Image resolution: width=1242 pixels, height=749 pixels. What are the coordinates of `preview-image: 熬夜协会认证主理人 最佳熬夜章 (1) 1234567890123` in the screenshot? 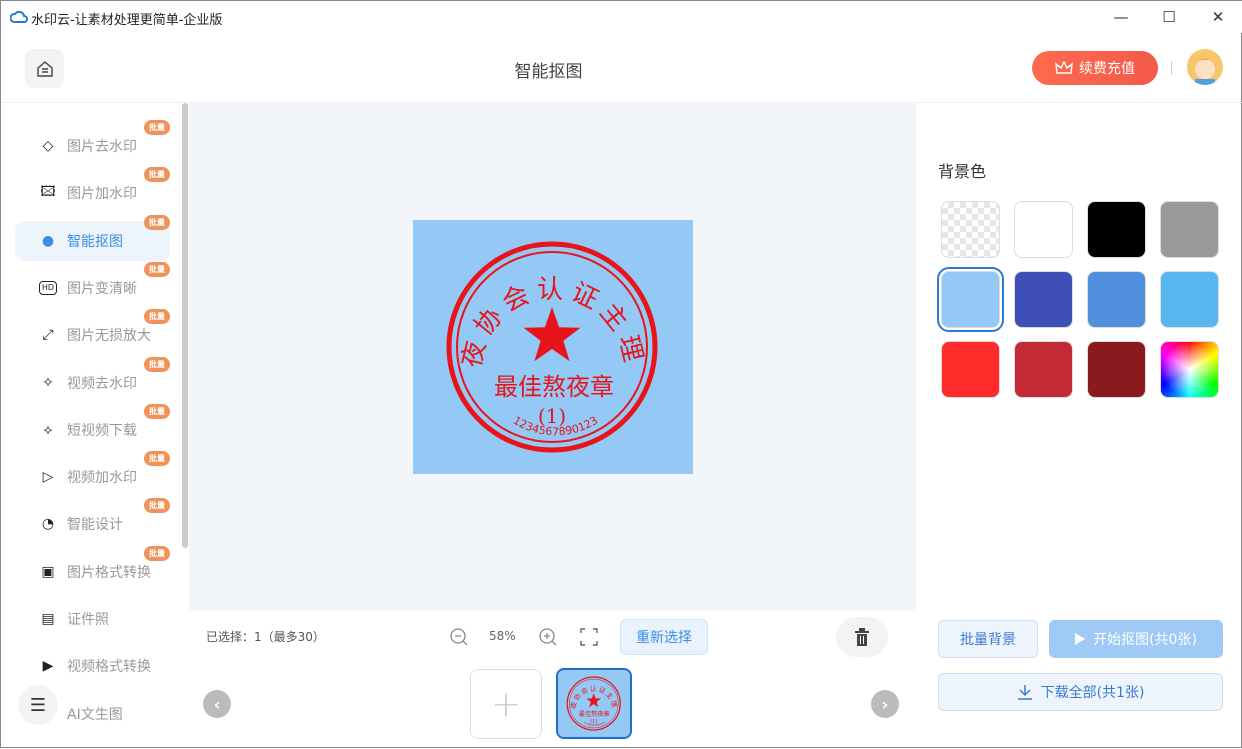 It's located at (545, 335).